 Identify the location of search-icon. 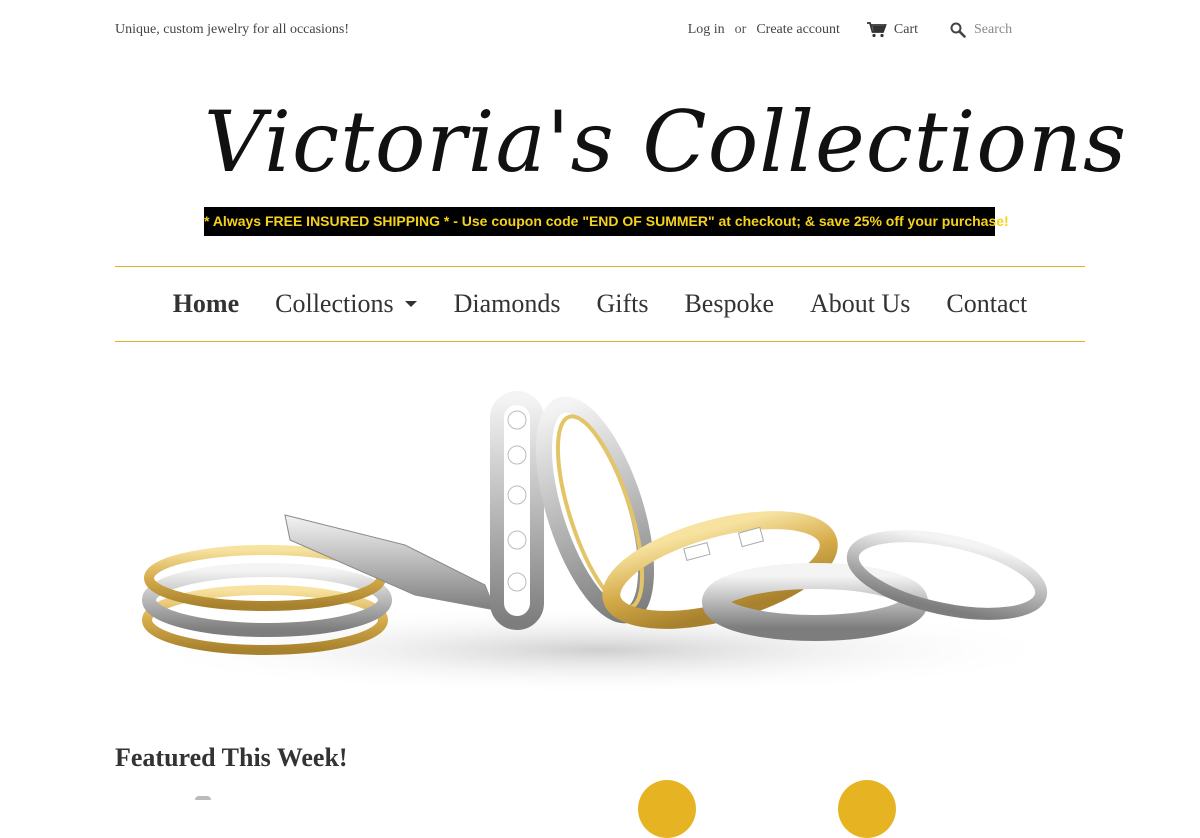
(958, 30).